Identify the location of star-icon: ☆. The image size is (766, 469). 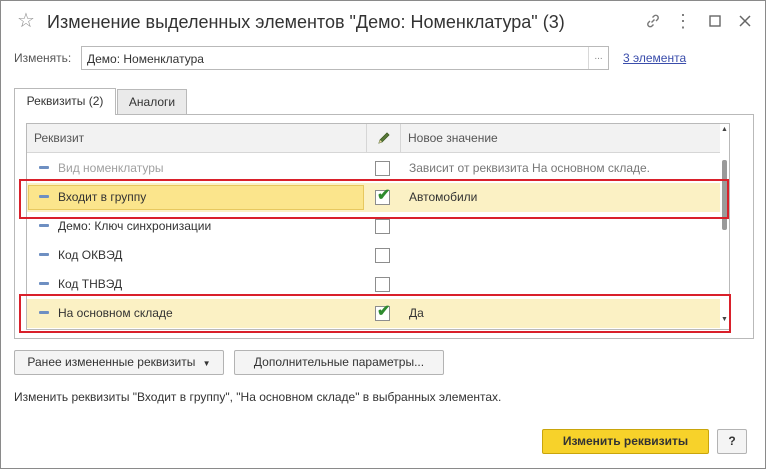
(26, 21).